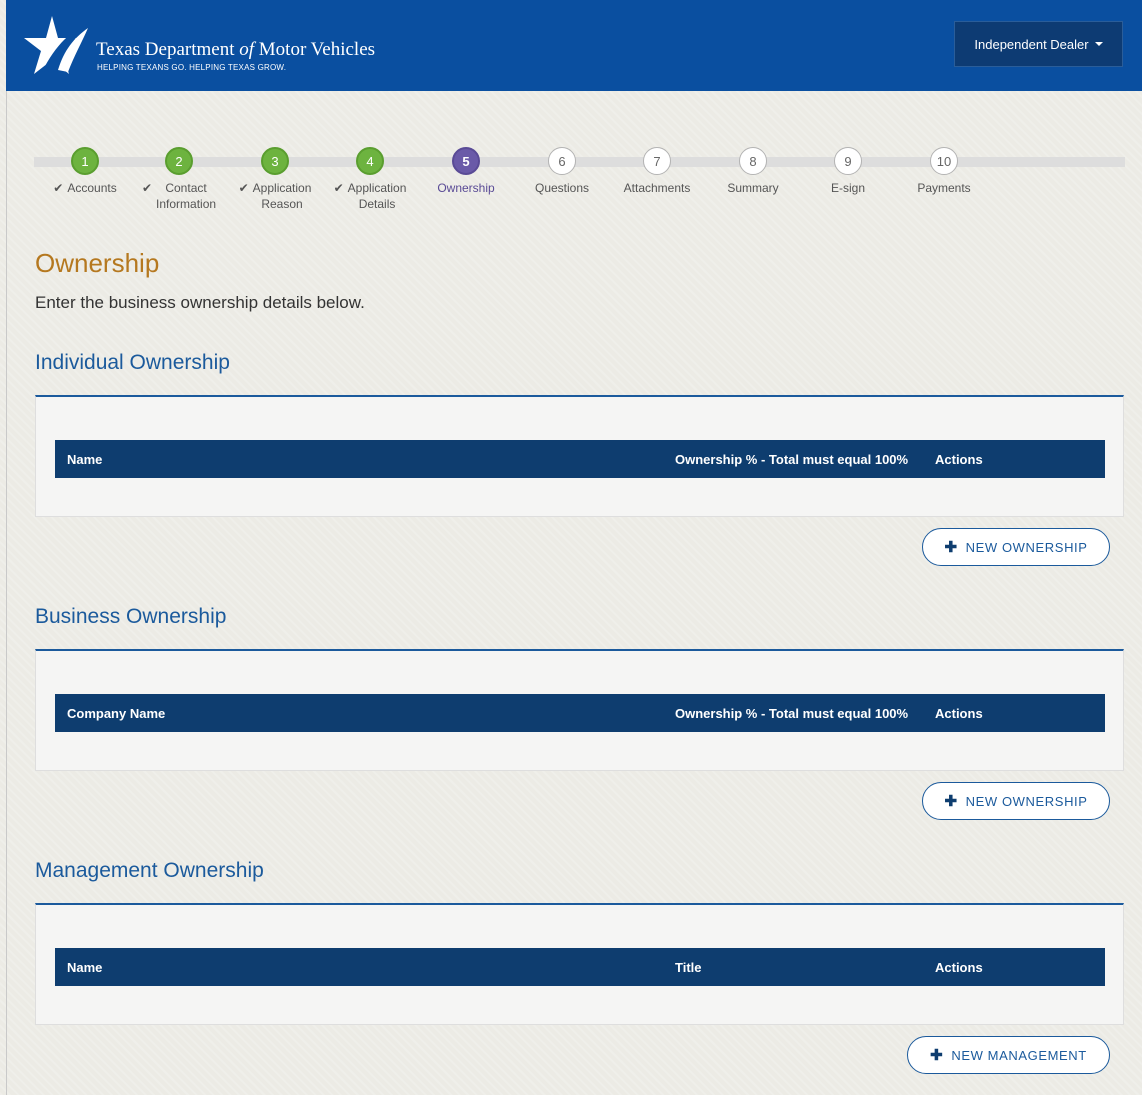  Describe the element at coordinates (282, 204) in the screenshot. I see `step-label-line: Reason` at that location.